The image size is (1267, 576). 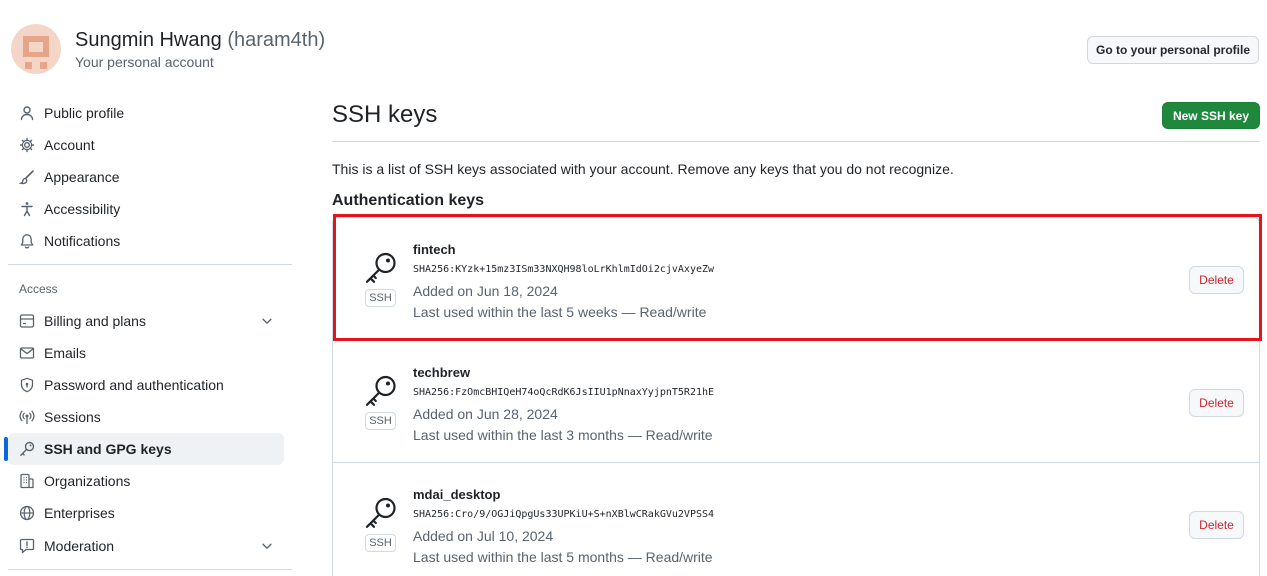 I want to click on display-name: Sungmin Hwang, so click(x=148, y=40).